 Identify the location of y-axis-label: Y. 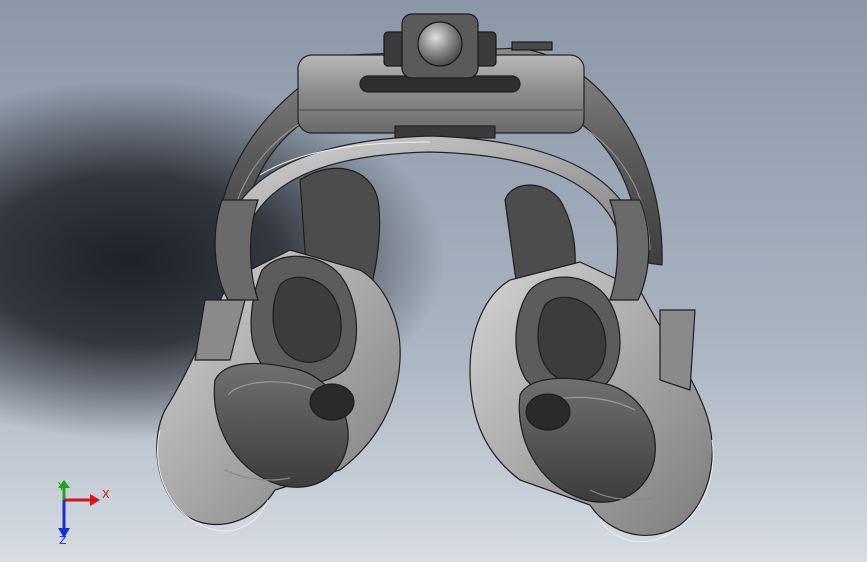
(61, 486).